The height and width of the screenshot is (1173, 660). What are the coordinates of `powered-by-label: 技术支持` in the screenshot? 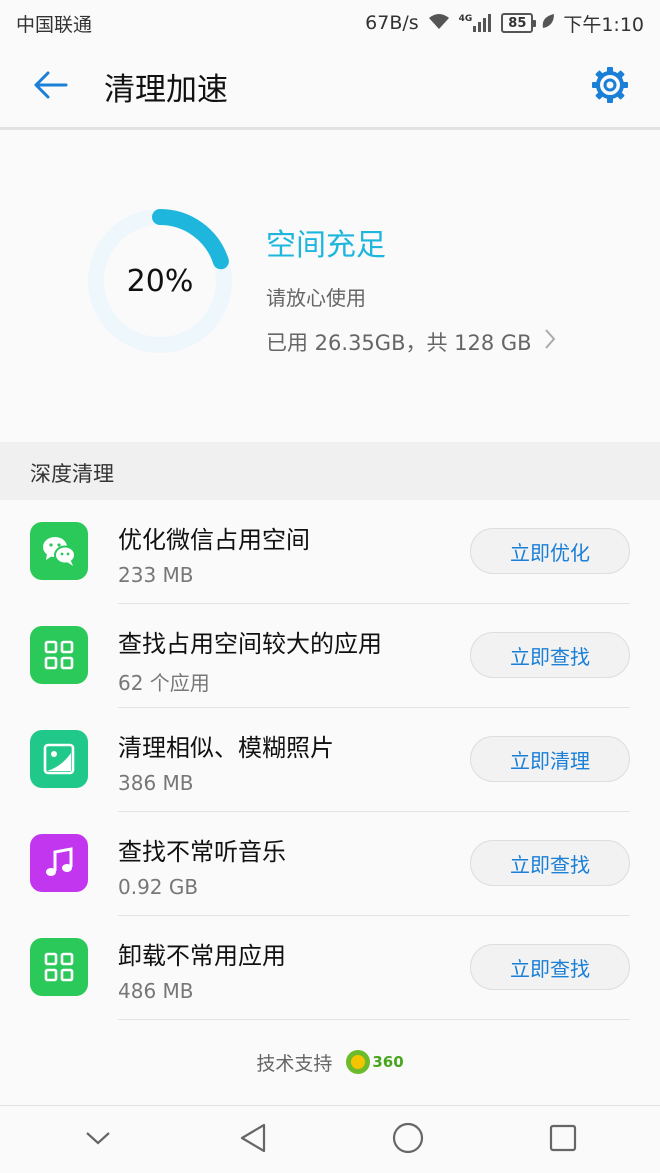 It's located at (294, 1063).